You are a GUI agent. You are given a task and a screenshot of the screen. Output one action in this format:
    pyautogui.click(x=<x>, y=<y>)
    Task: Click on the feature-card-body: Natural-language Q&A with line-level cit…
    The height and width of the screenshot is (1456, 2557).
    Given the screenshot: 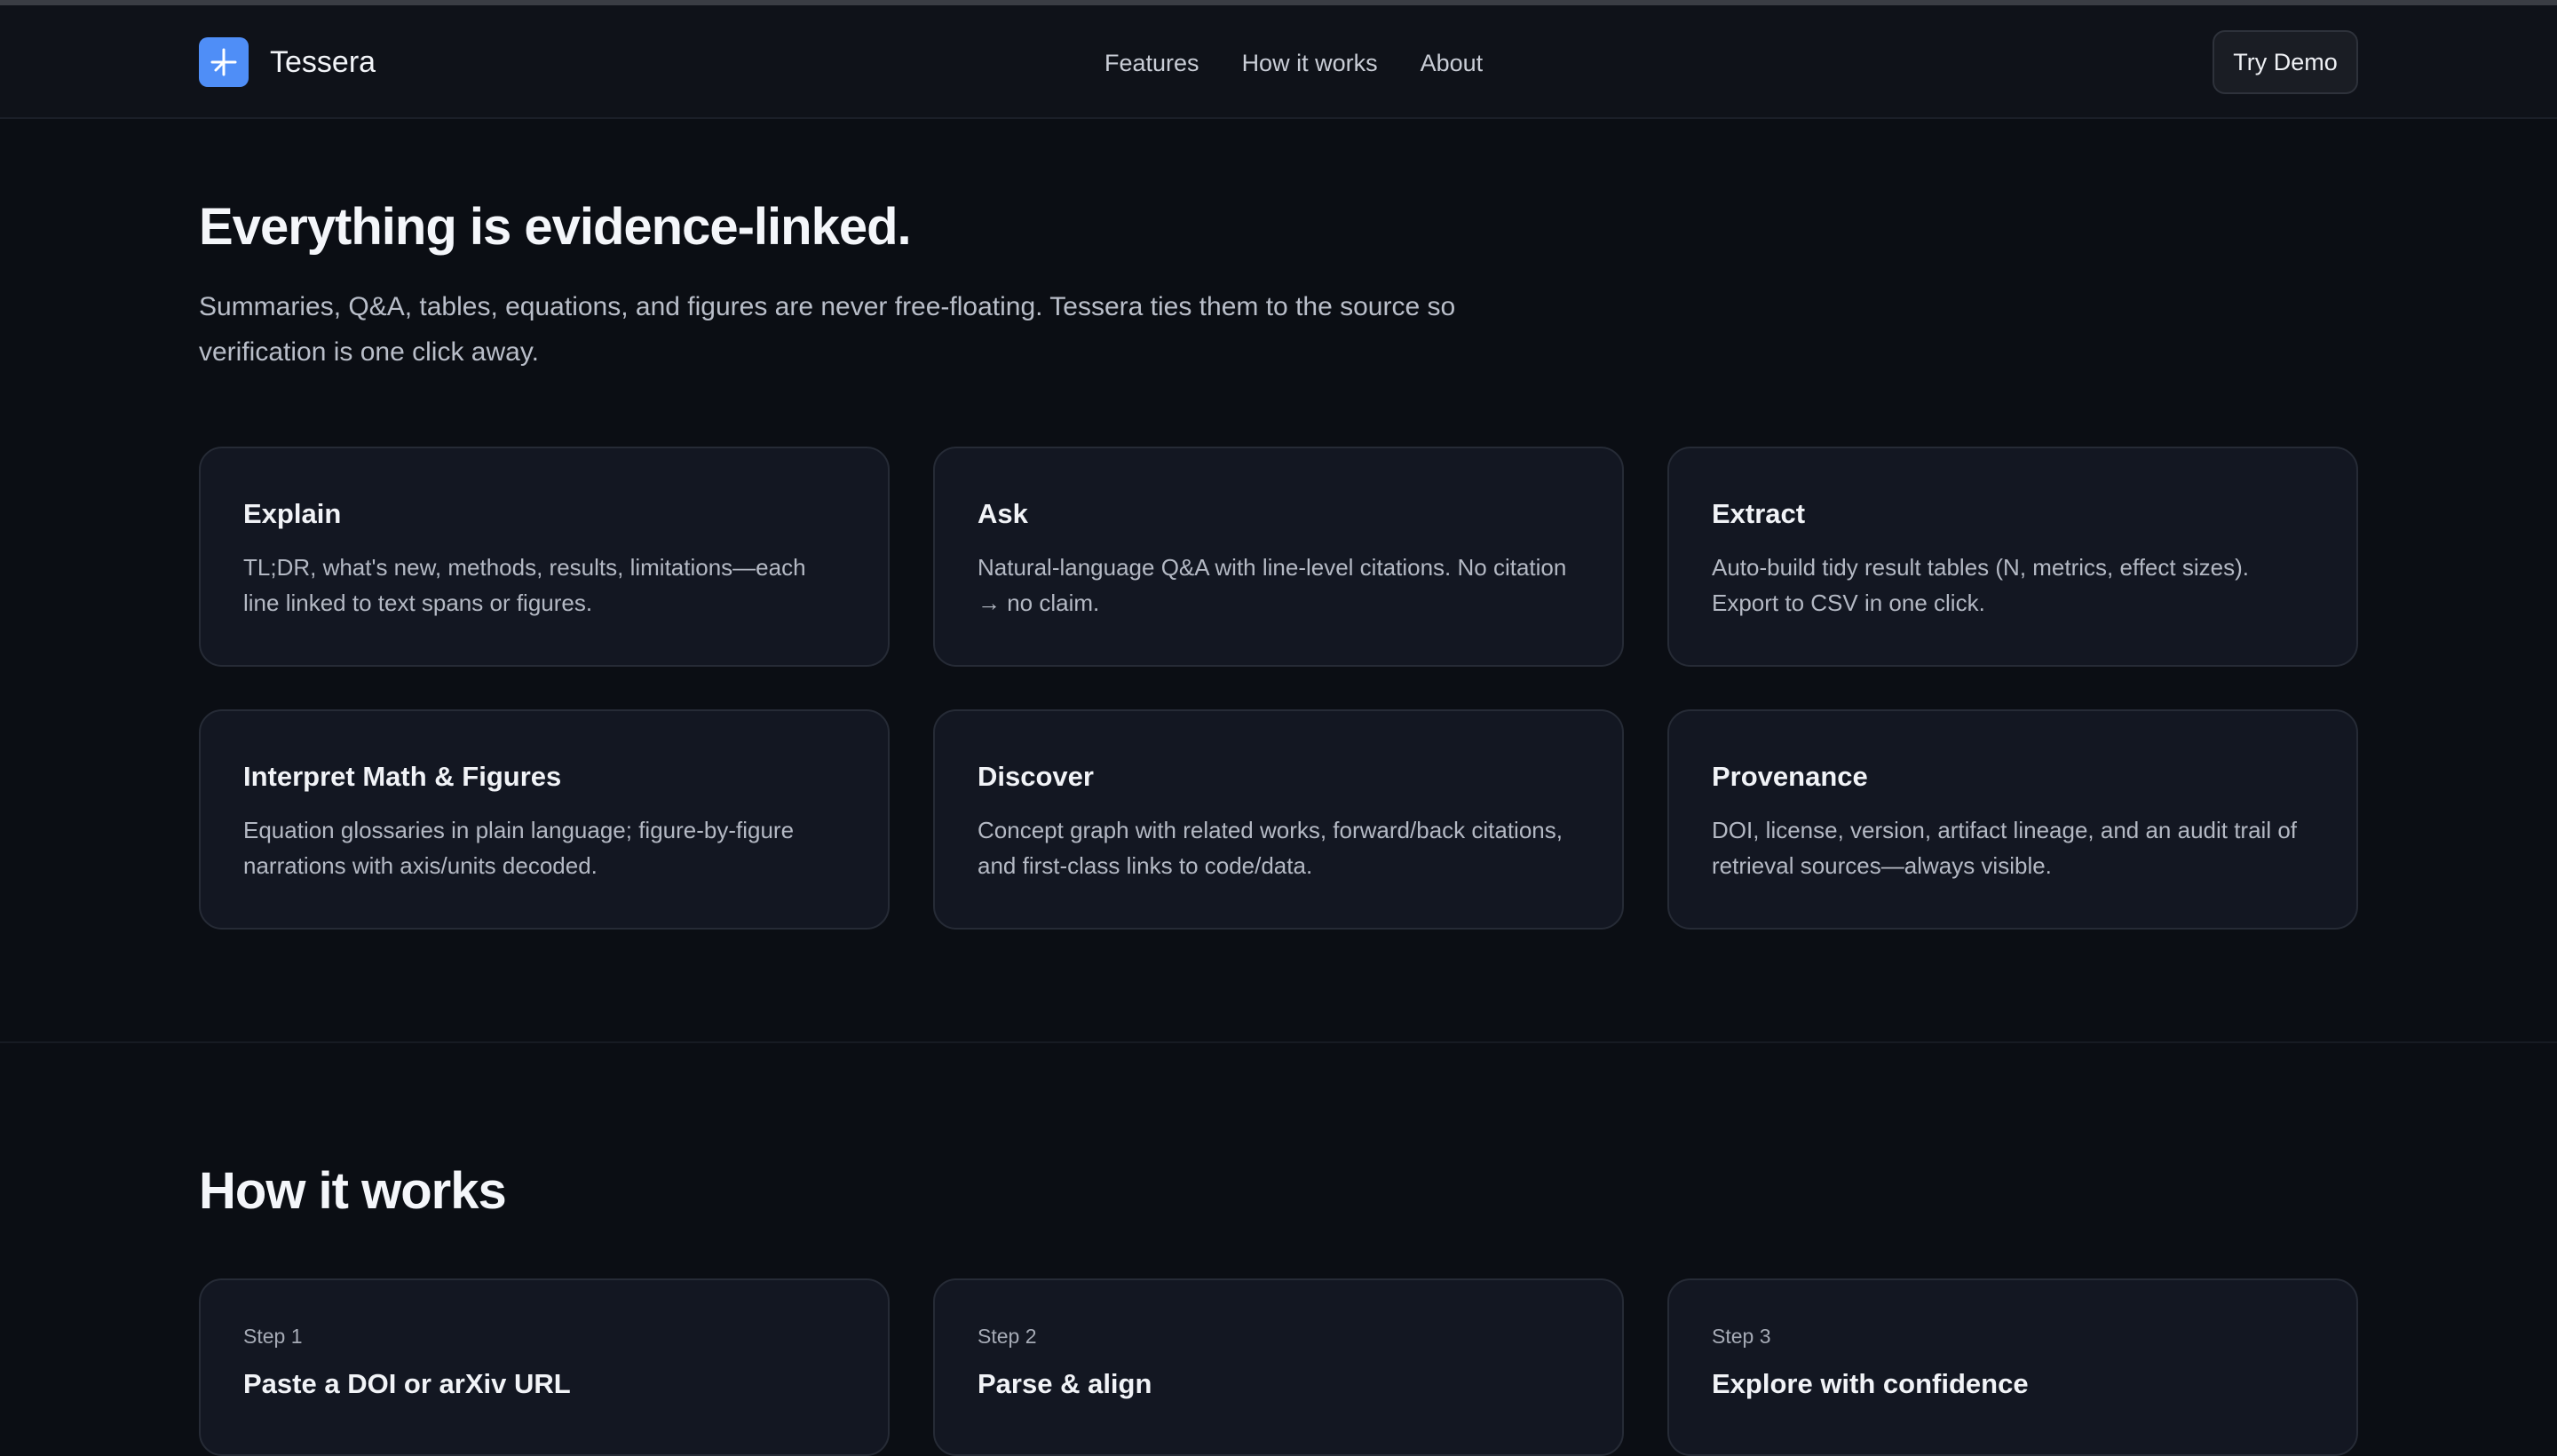 What is the action you would take?
    pyautogui.click(x=1272, y=585)
    